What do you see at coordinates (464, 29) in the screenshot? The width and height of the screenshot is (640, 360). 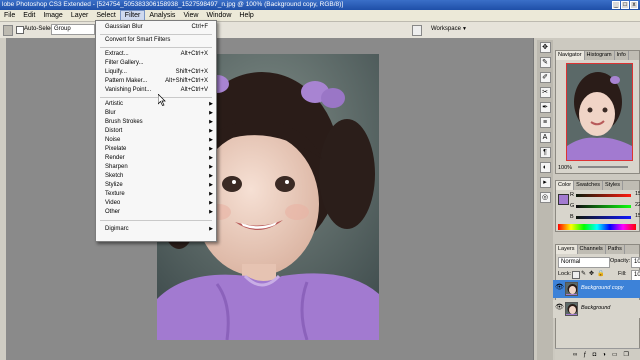 I see `workspace-chevron-down-icon: ▼` at bounding box center [464, 29].